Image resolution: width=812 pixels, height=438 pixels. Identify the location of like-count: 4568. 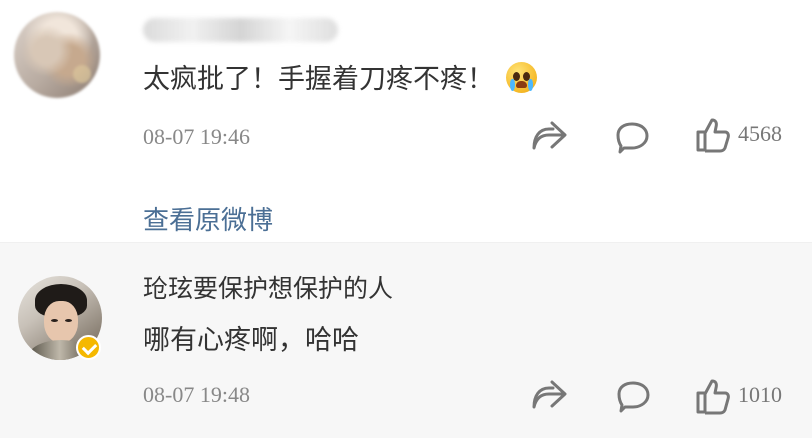
(760, 133).